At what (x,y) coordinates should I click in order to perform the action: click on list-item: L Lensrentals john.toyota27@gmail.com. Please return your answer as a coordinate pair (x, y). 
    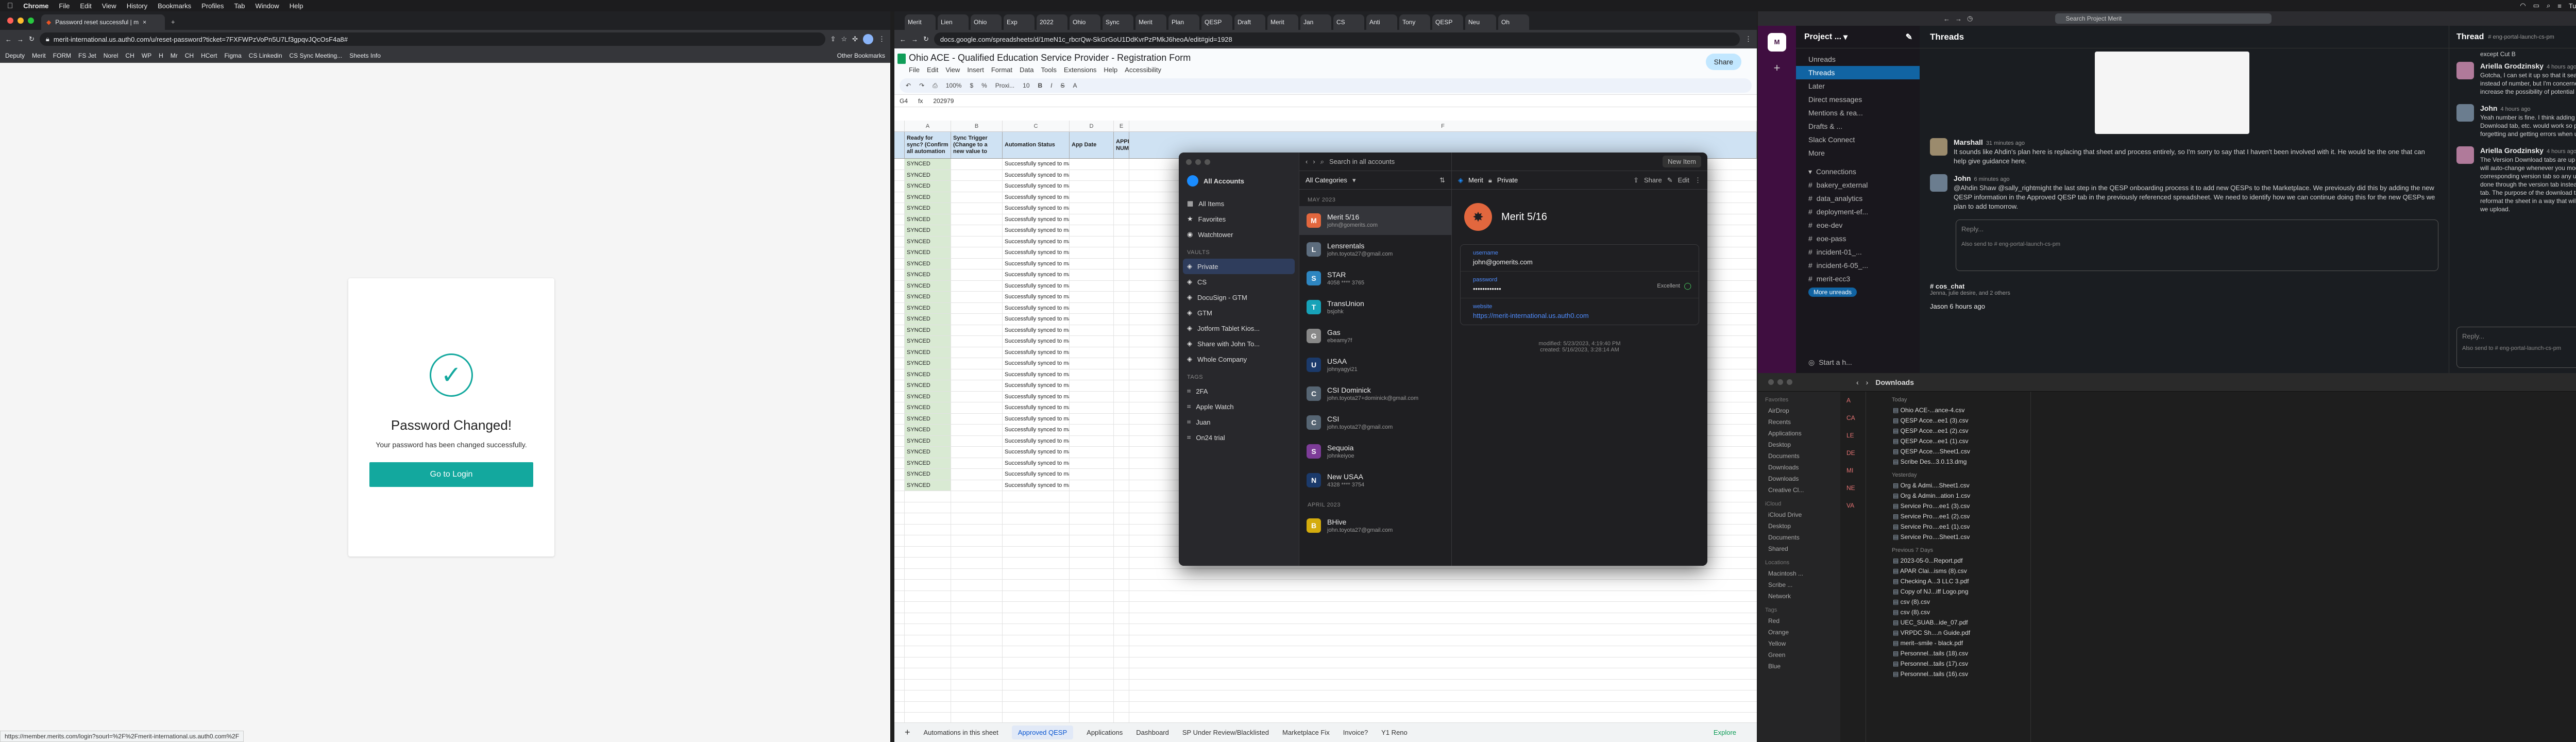
    Looking at the image, I should click on (1375, 249).